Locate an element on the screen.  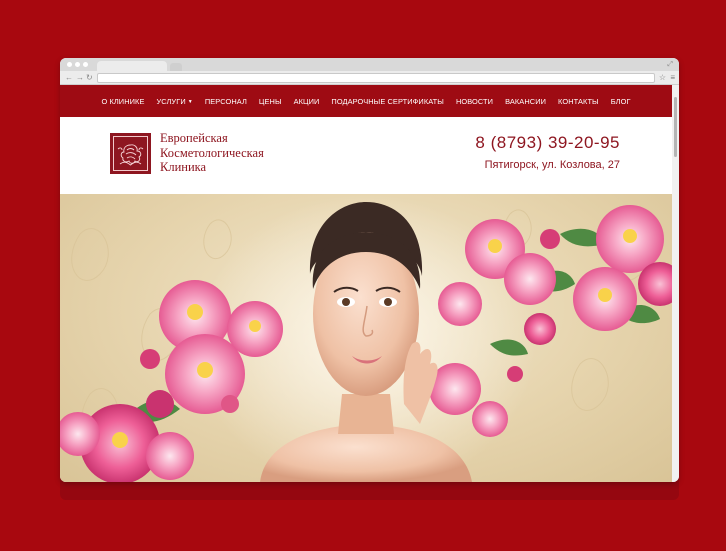
bookmark-star-icon: ☆ is located at coordinates (662, 78).